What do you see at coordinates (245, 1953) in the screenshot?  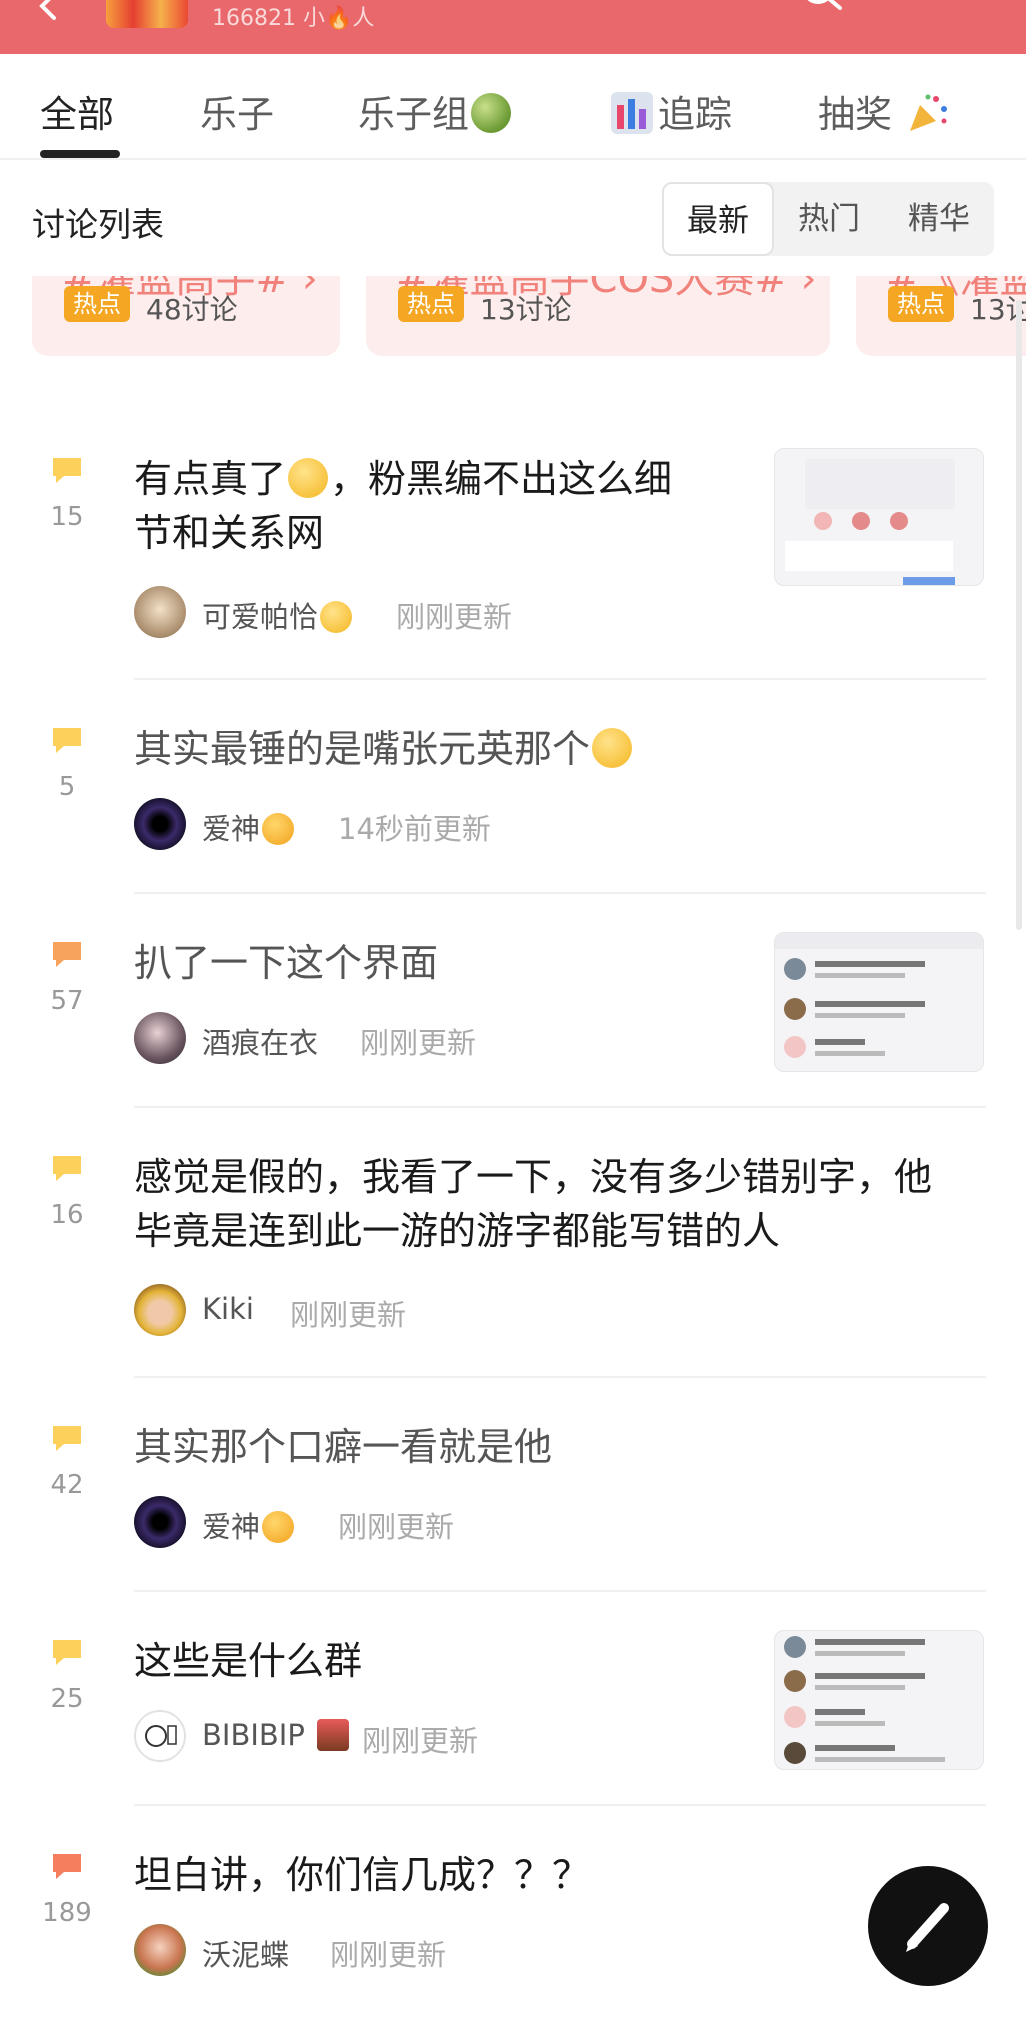 I see `author-name: 沃泥蝶` at bounding box center [245, 1953].